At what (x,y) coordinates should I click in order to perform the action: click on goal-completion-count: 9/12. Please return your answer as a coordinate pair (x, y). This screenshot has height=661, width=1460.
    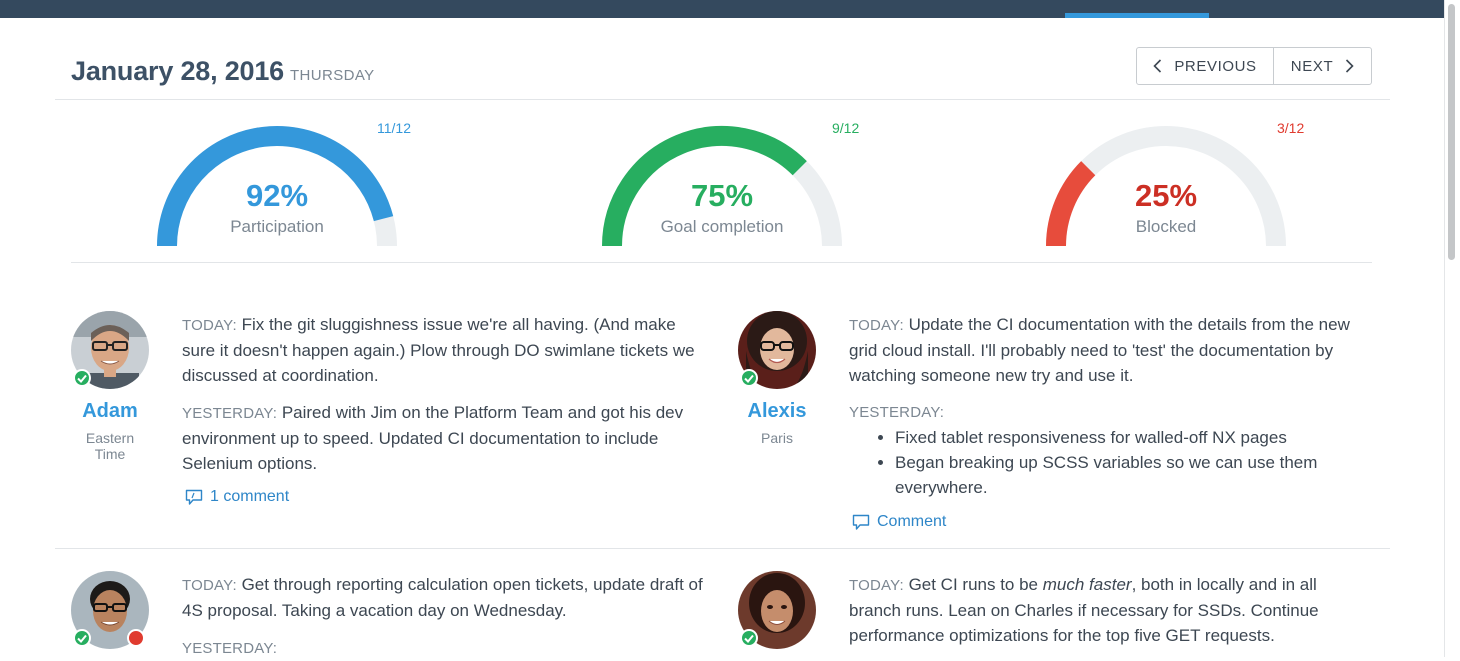
    Looking at the image, I should click on (846, 128).